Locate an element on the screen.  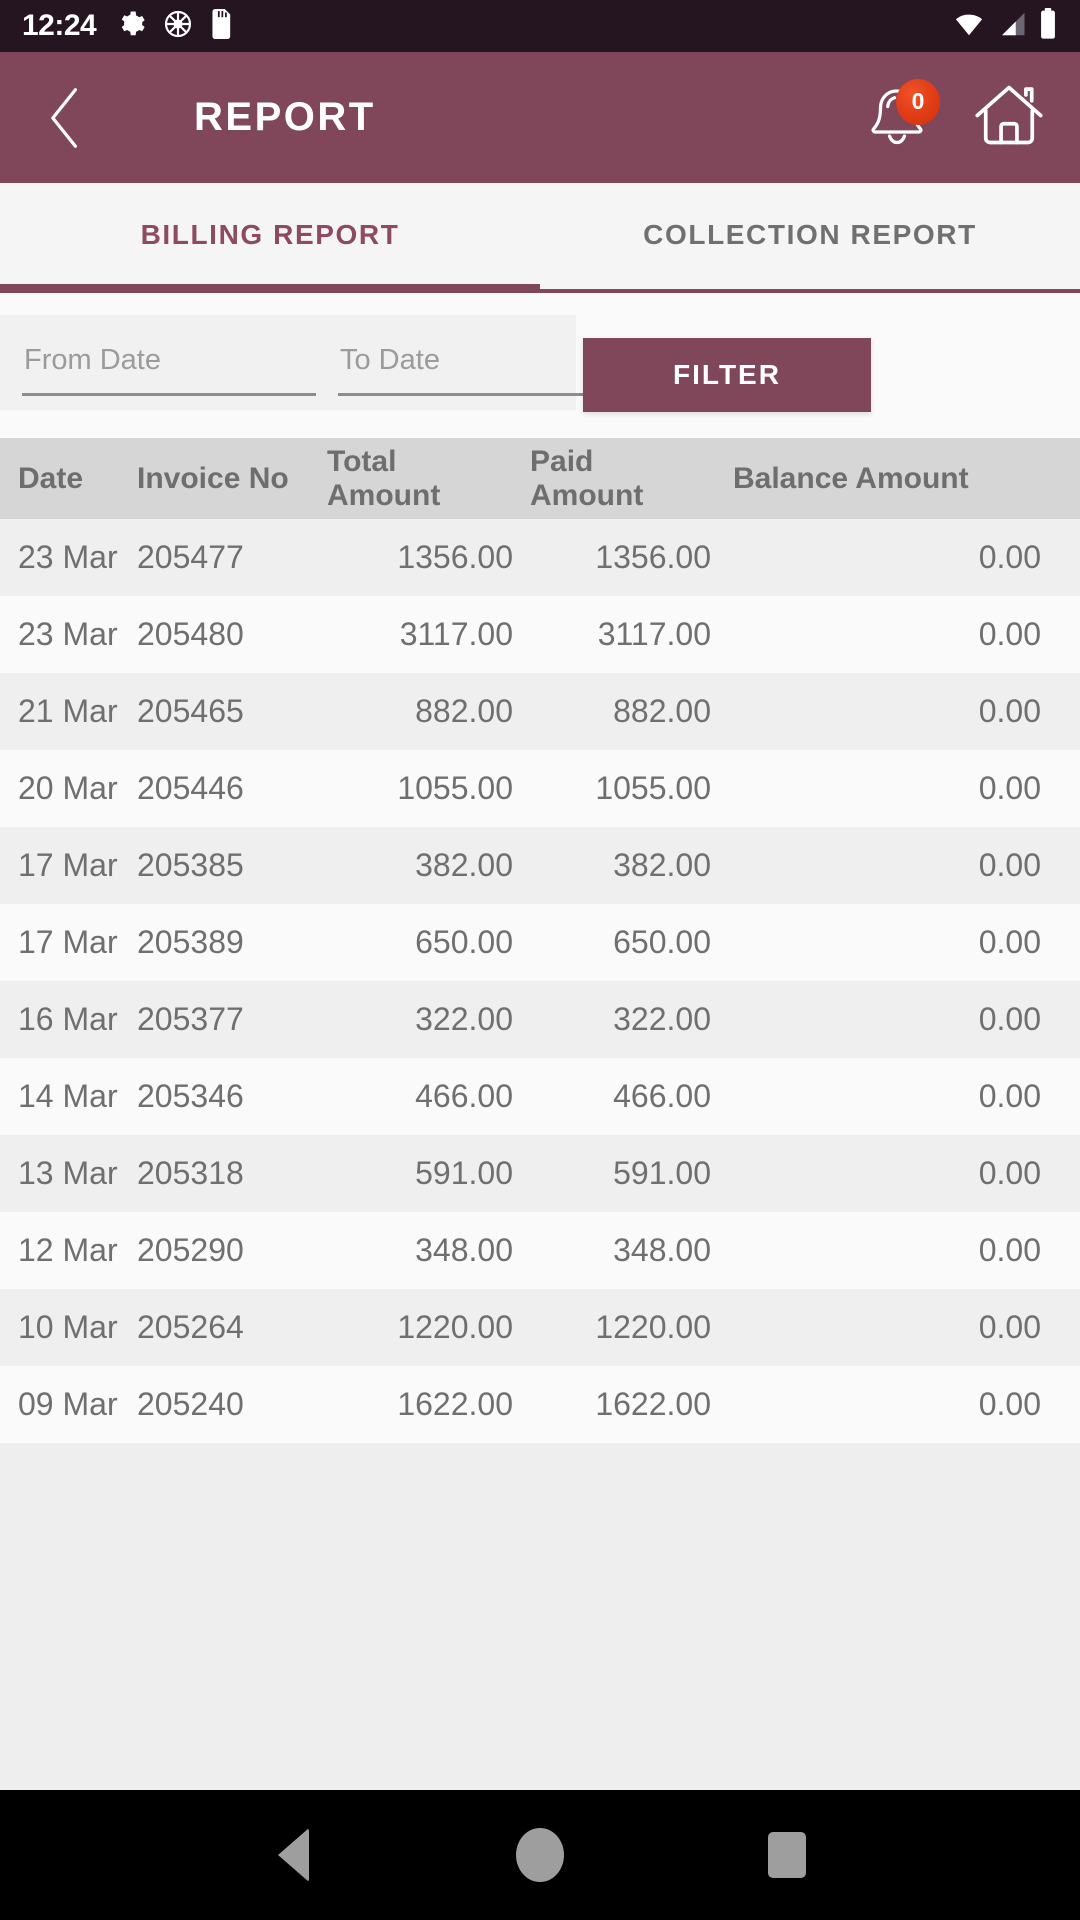
android-navigation-bar is located at coordinates (540, 1855).